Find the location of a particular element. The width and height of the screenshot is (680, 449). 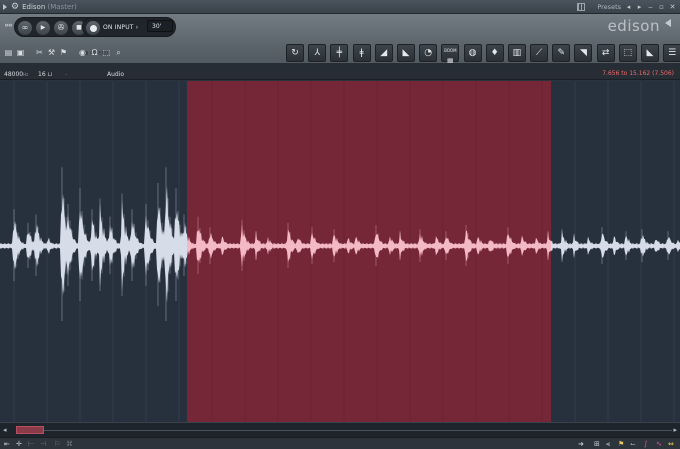

marker-tag-icon: ⌘ is located at coordinates (69, 444).